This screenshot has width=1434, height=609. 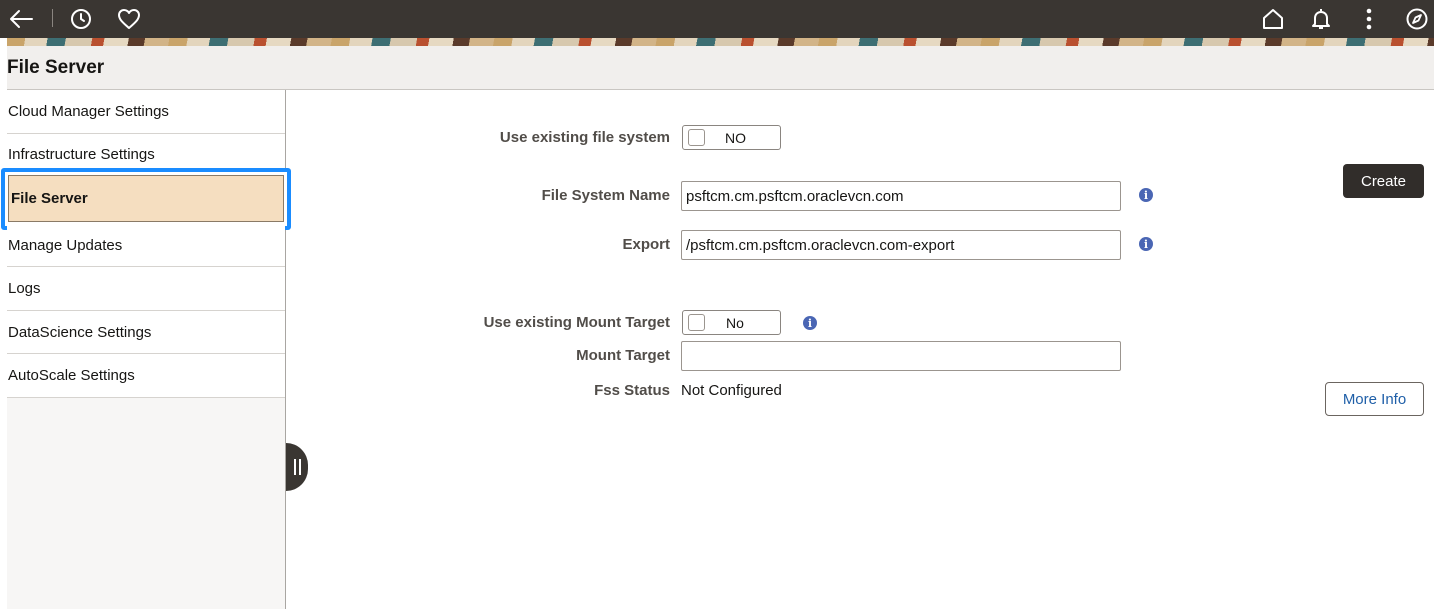 What do you see at coordinates (80, 332) in the screenshot?
I see `sidebar-item-label: DataScience Settings` at bounding box center [80, 332].